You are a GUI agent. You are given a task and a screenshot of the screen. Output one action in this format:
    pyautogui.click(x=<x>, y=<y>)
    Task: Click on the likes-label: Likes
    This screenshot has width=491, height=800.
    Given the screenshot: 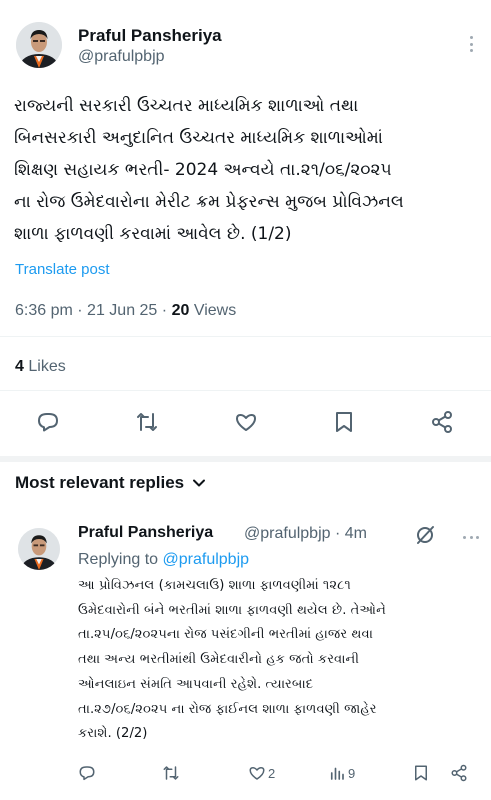 What is the action you would take?
    pyautogui.click(x=47, y=366)
    